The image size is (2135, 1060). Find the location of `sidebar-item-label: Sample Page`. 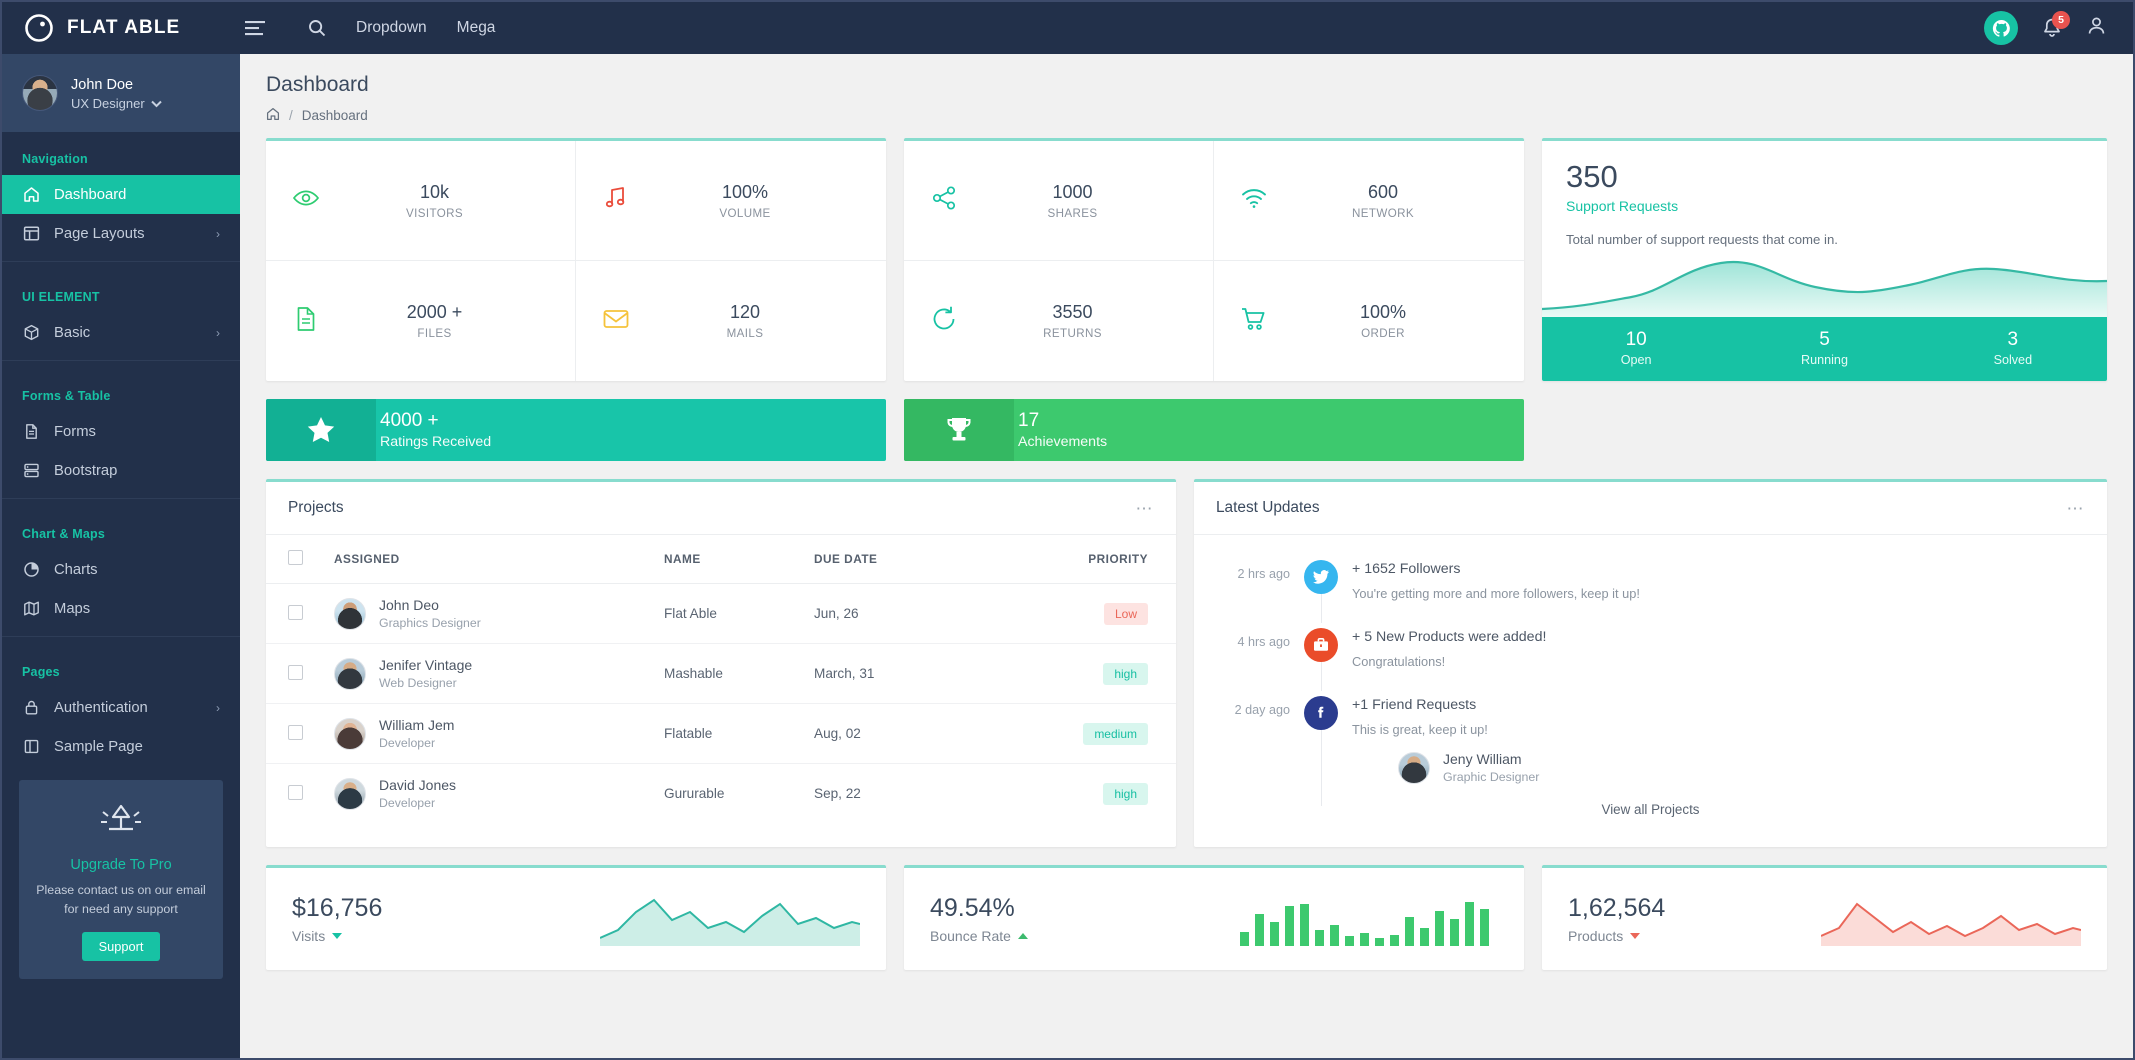

sidebar-item-label: Sample Page is located at coordinates (98, 746).